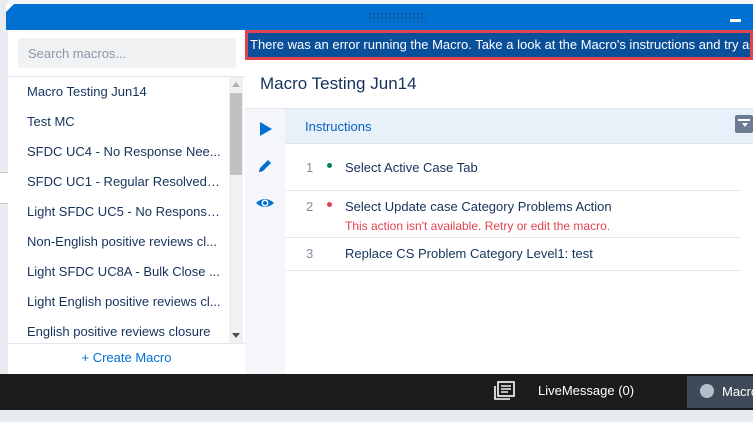 Image resolution: width=753 pixels, height=422 pixels. Describe the element at coordinates (586, 390) in the screenshot. I see `live-message-label: LiveMessage (0)` at that location.